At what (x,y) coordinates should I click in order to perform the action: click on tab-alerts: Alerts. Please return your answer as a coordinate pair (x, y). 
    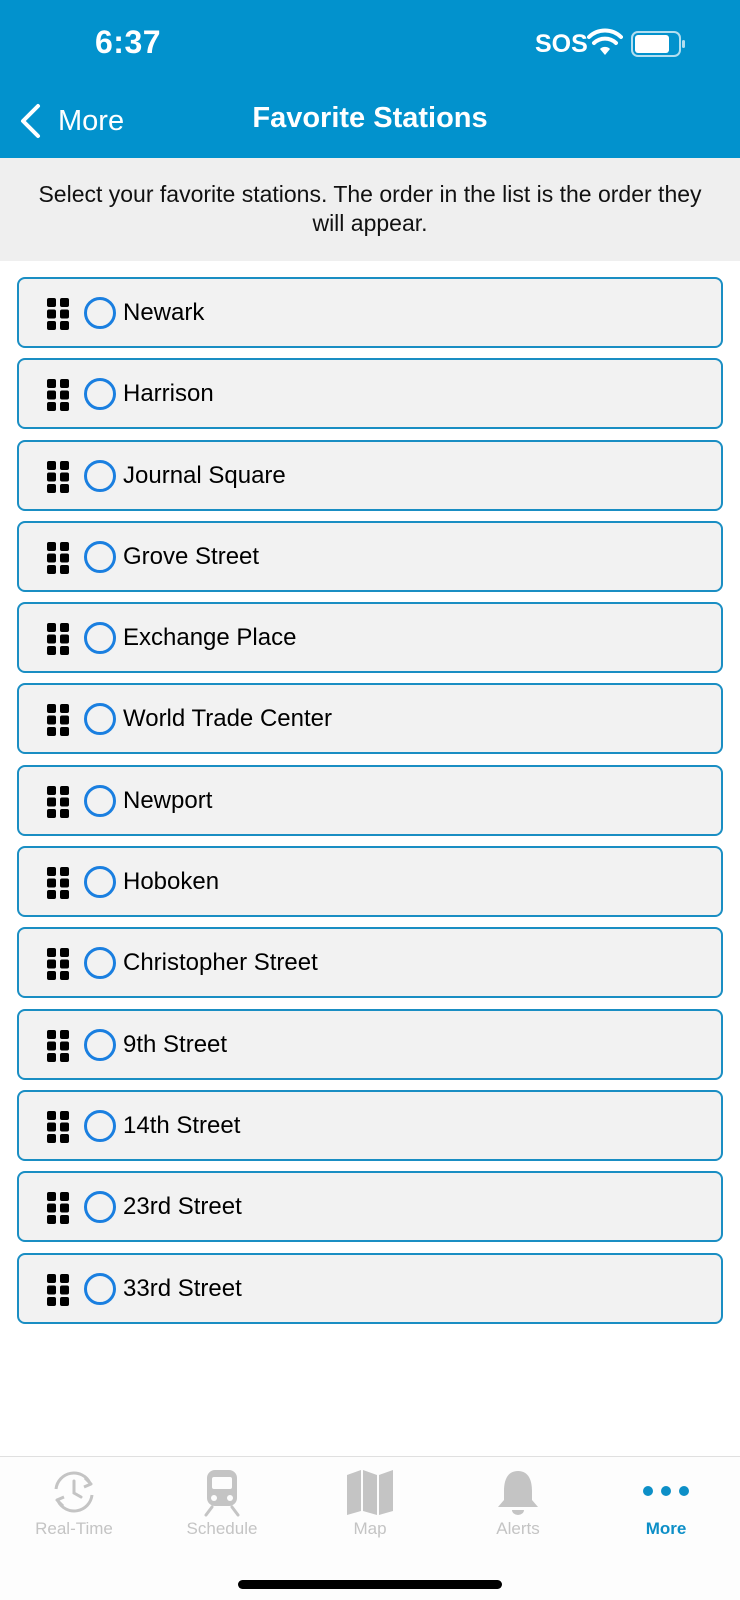
    Looking at the image, I should click on (518, 1512).